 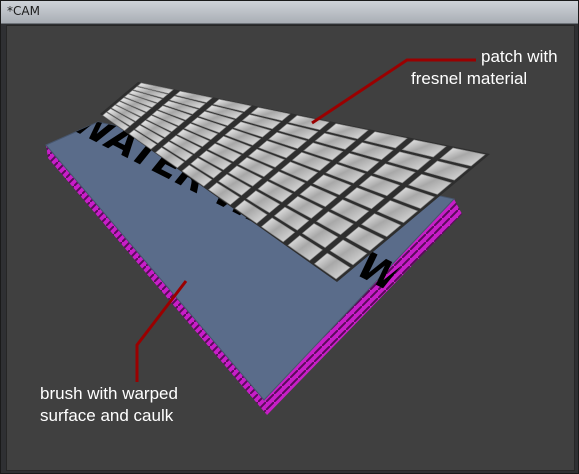 I want to click on patch-annotation-line2: fresnel material, so click(x=469, y=78).